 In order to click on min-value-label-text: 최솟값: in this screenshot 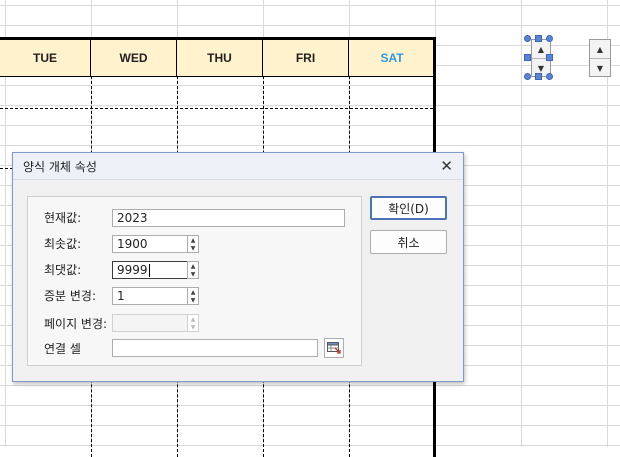, I will do `click(63, 243)`.